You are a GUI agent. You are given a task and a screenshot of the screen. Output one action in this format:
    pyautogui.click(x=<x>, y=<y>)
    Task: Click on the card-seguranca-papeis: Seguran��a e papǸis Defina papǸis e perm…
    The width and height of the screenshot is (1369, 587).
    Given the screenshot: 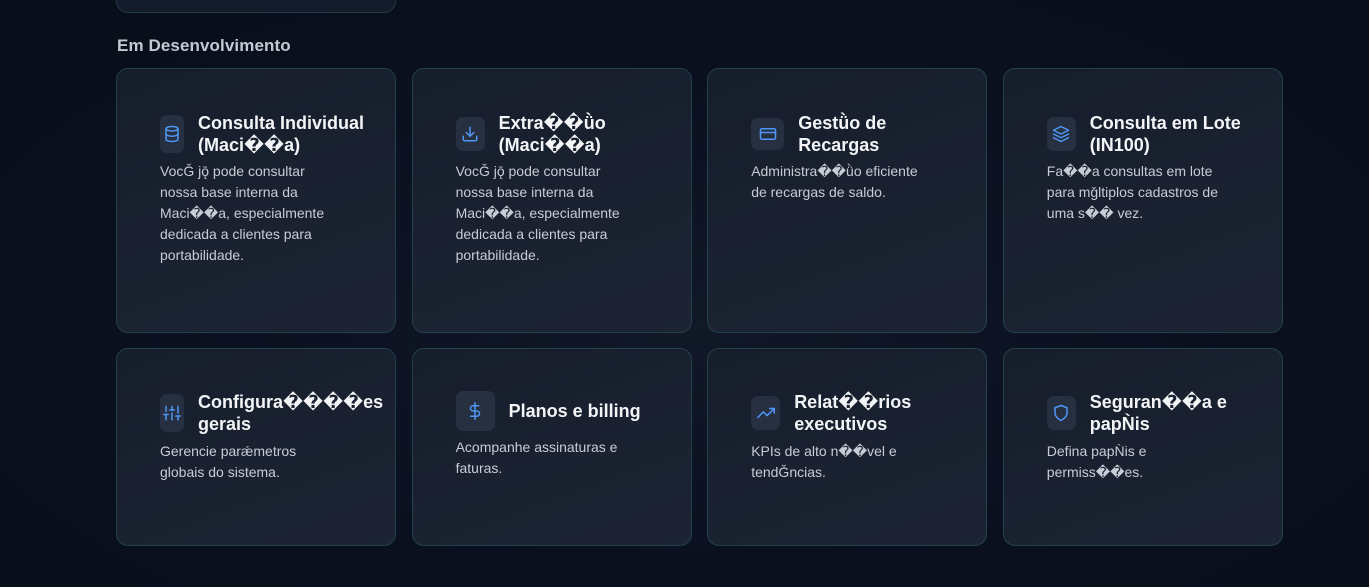 What is the action you would take?
    pyautogui.click(x=1142, y=447)
    